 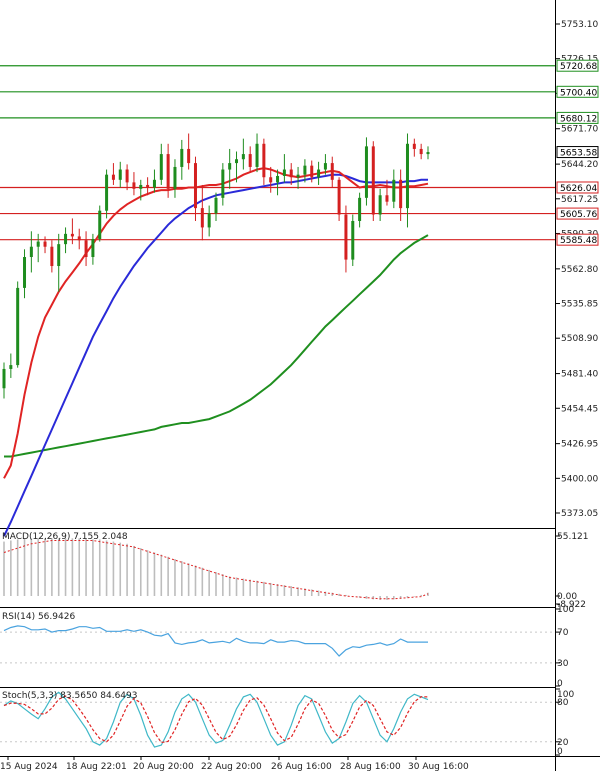 I want to click on time-tick-label: 18 Aug 22:01, so click(x=96, y=766).